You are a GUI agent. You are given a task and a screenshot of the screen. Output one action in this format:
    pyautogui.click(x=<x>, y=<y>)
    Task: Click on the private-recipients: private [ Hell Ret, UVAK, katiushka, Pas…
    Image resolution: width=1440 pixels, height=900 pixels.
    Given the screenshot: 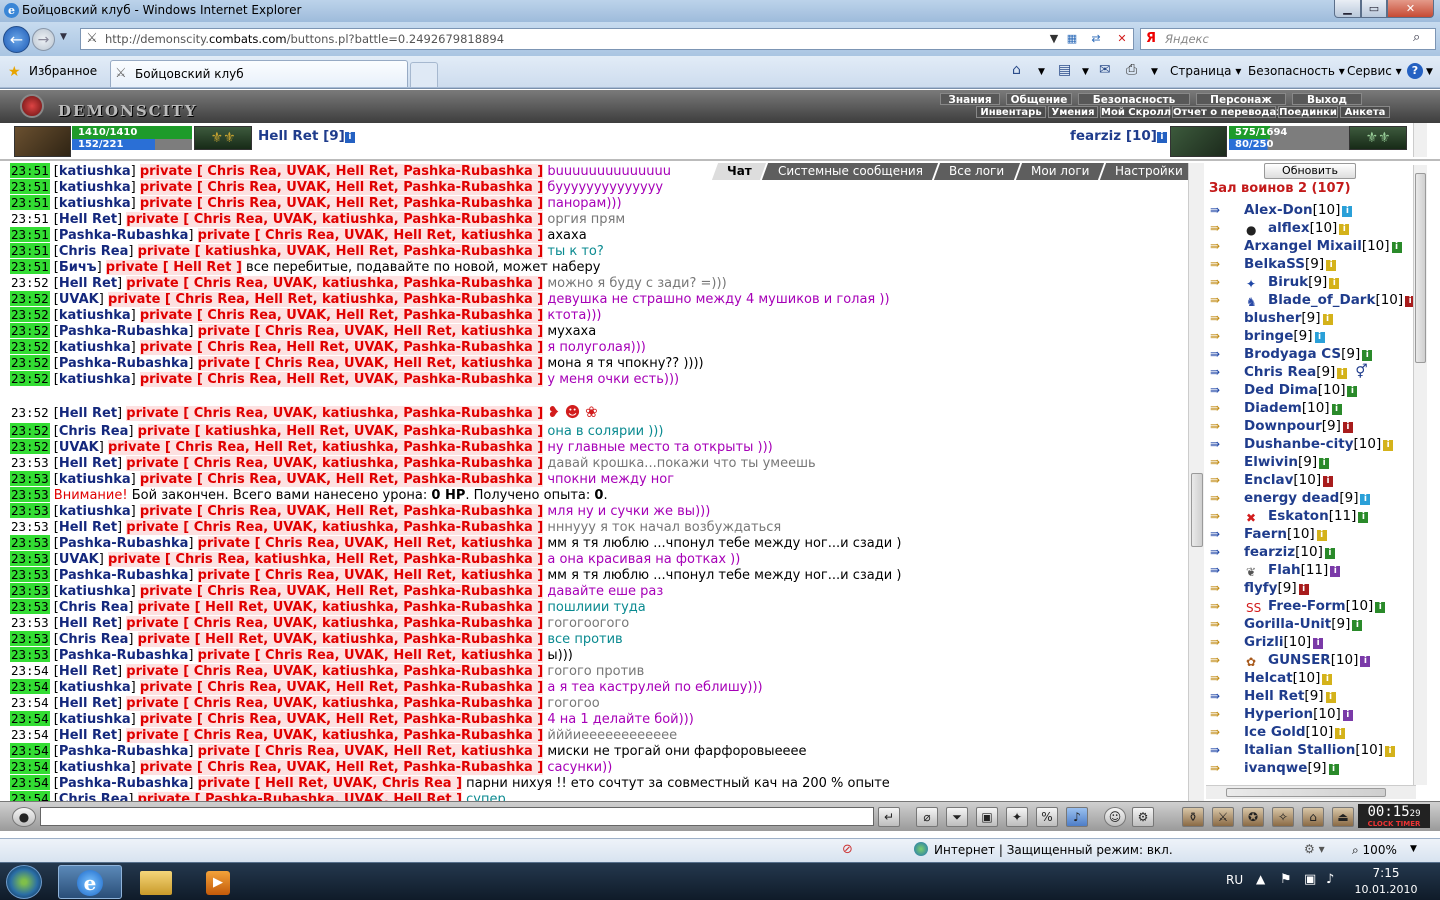 What is the action you would take?
    pyautogui.click(x=340, y=639)
    